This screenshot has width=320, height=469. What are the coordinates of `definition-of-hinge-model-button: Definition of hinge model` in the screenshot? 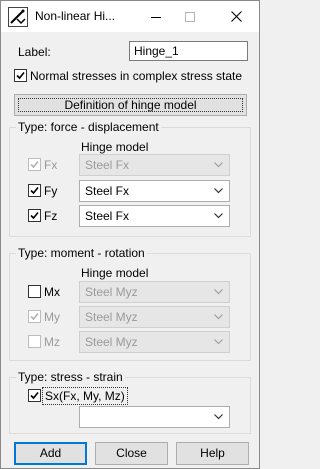 It's located at (130, 105).